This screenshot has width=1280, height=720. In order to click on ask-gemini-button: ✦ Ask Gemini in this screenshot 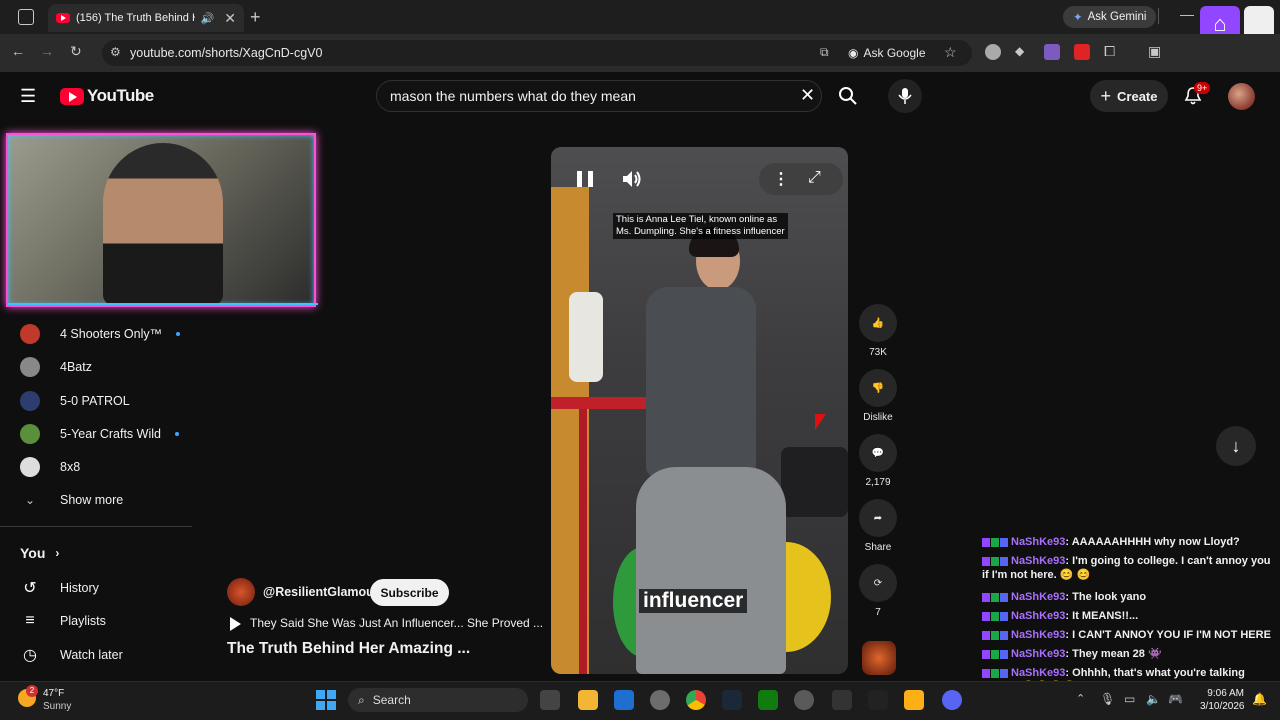, I will do `click(1110, 17)`.